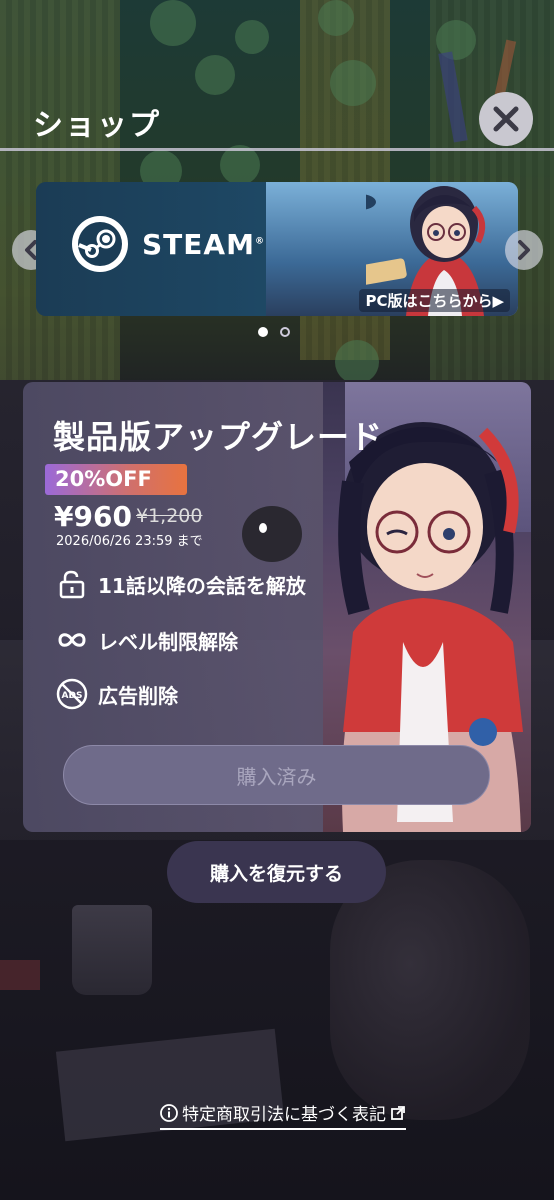 The width and height of the screenshot is (554, 1200). Describe the element at coordinates (276, 775) in the screenshot. I see `purchased-button: 購入済み` at that location.